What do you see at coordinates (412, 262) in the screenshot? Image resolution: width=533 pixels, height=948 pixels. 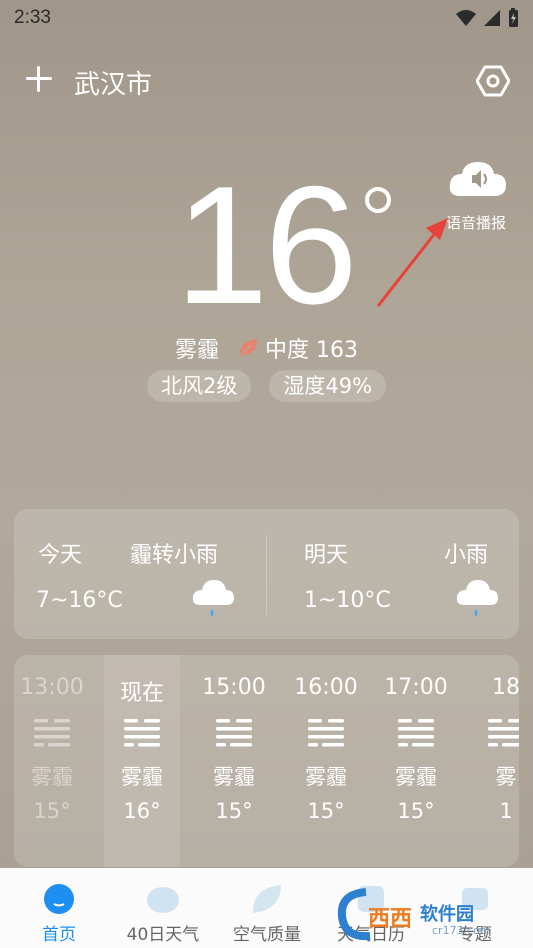 I see `red-arrow-annotation` at bounding box center [412, 262].